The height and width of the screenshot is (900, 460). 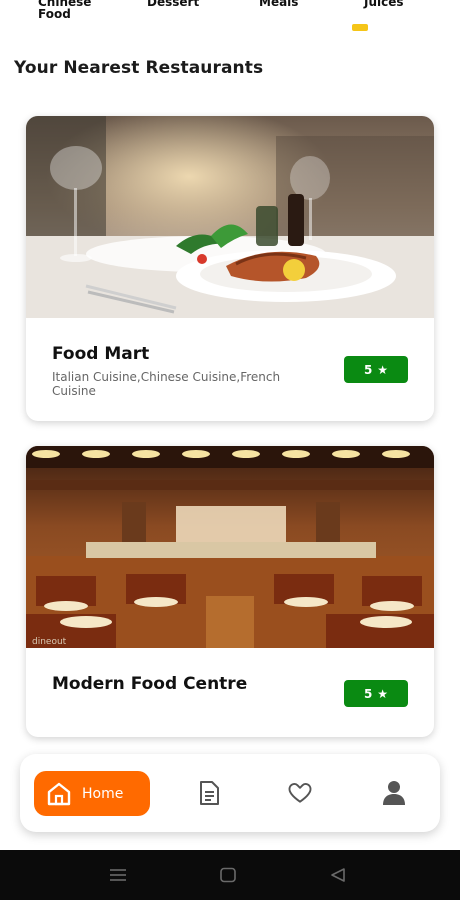 What do you see at coordinates (49, 642) in the screenshot?
I see `watermark: dineout` at bounding box center [49, 642].